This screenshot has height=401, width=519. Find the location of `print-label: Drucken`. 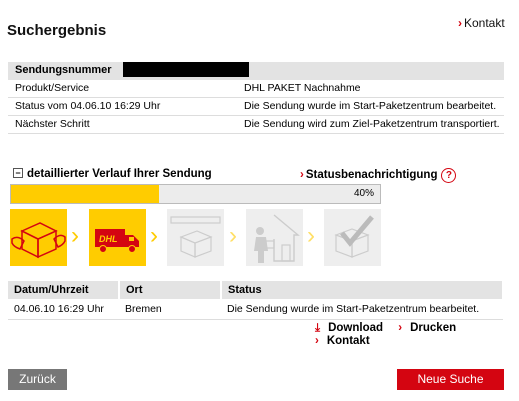

print-label: Drucken is located at coordinates (433, 328).